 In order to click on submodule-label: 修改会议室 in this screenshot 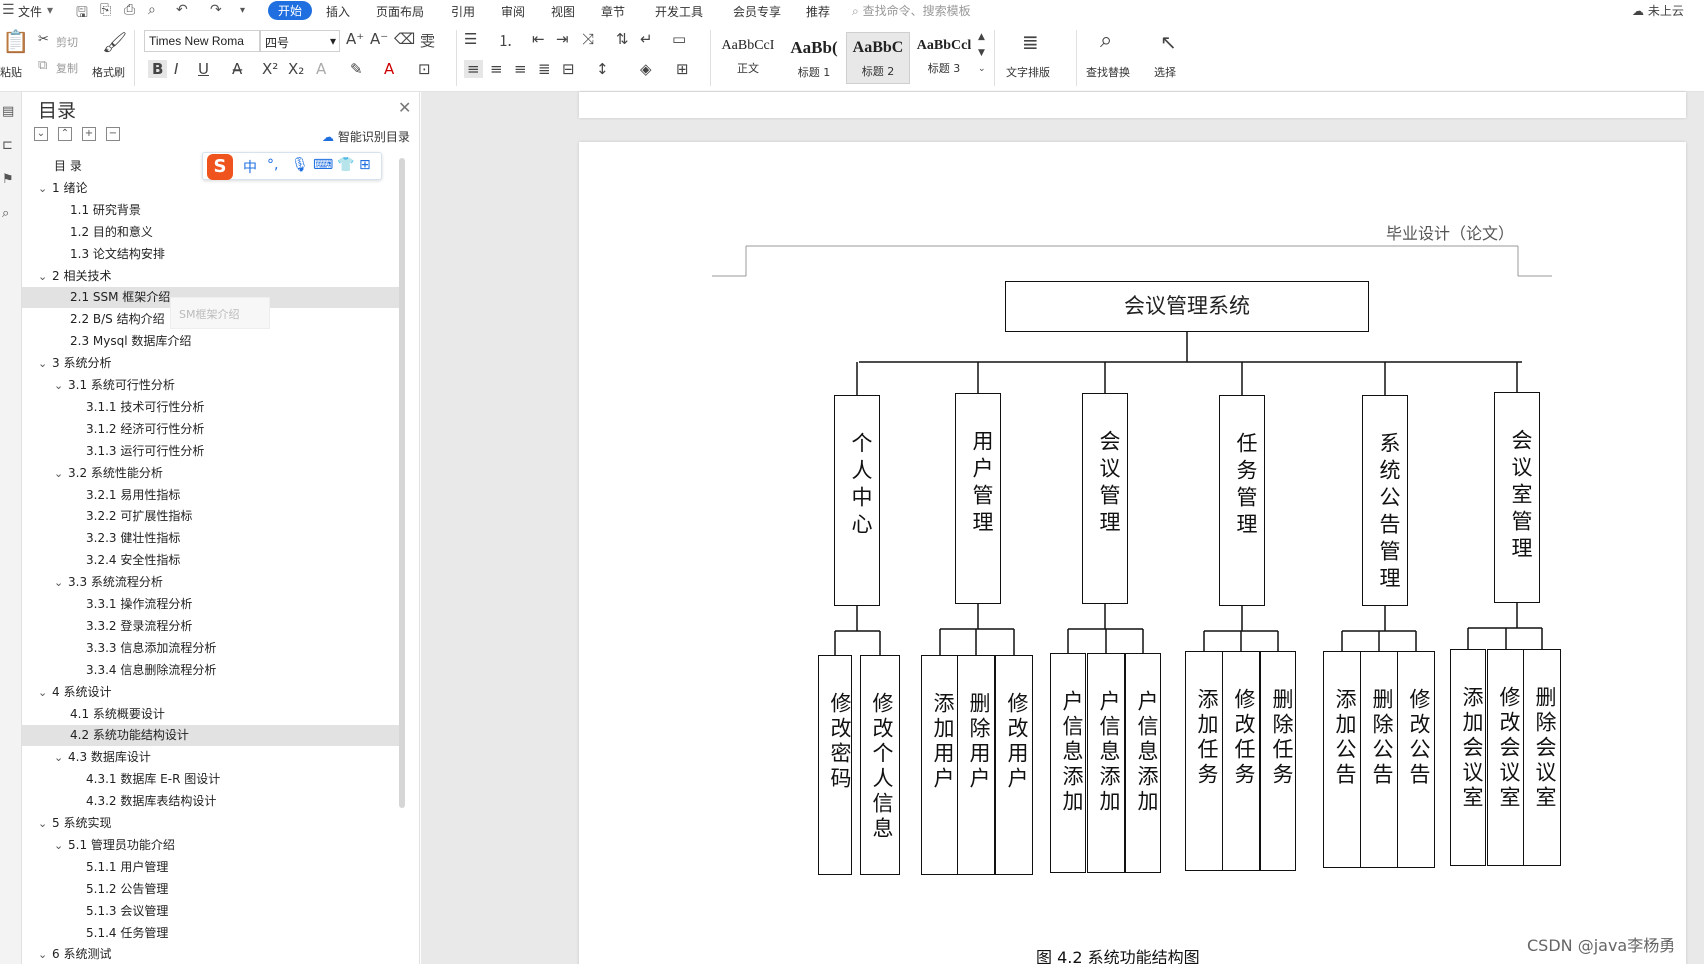, I will do `click(1509, 748)`.